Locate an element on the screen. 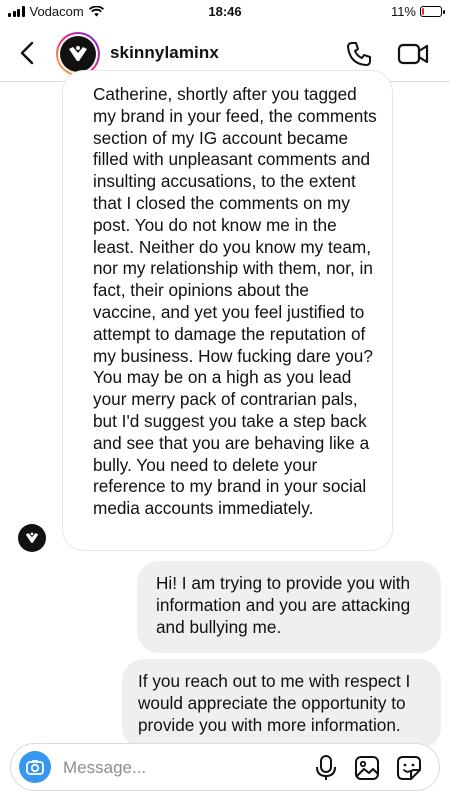 The height and width of the screenshot is (800, 450). voice-message-button is located at coordinates (326, 768).